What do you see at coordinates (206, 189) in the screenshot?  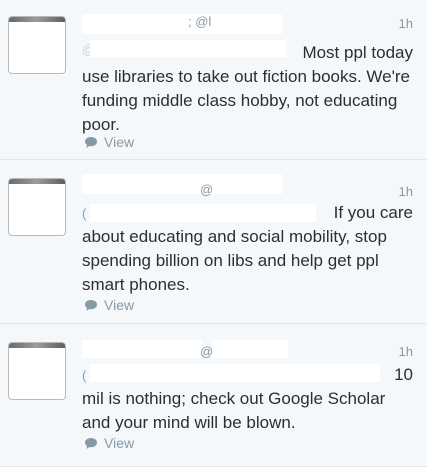 I see `tweet-handle: @` at bounding box center [206, 189].